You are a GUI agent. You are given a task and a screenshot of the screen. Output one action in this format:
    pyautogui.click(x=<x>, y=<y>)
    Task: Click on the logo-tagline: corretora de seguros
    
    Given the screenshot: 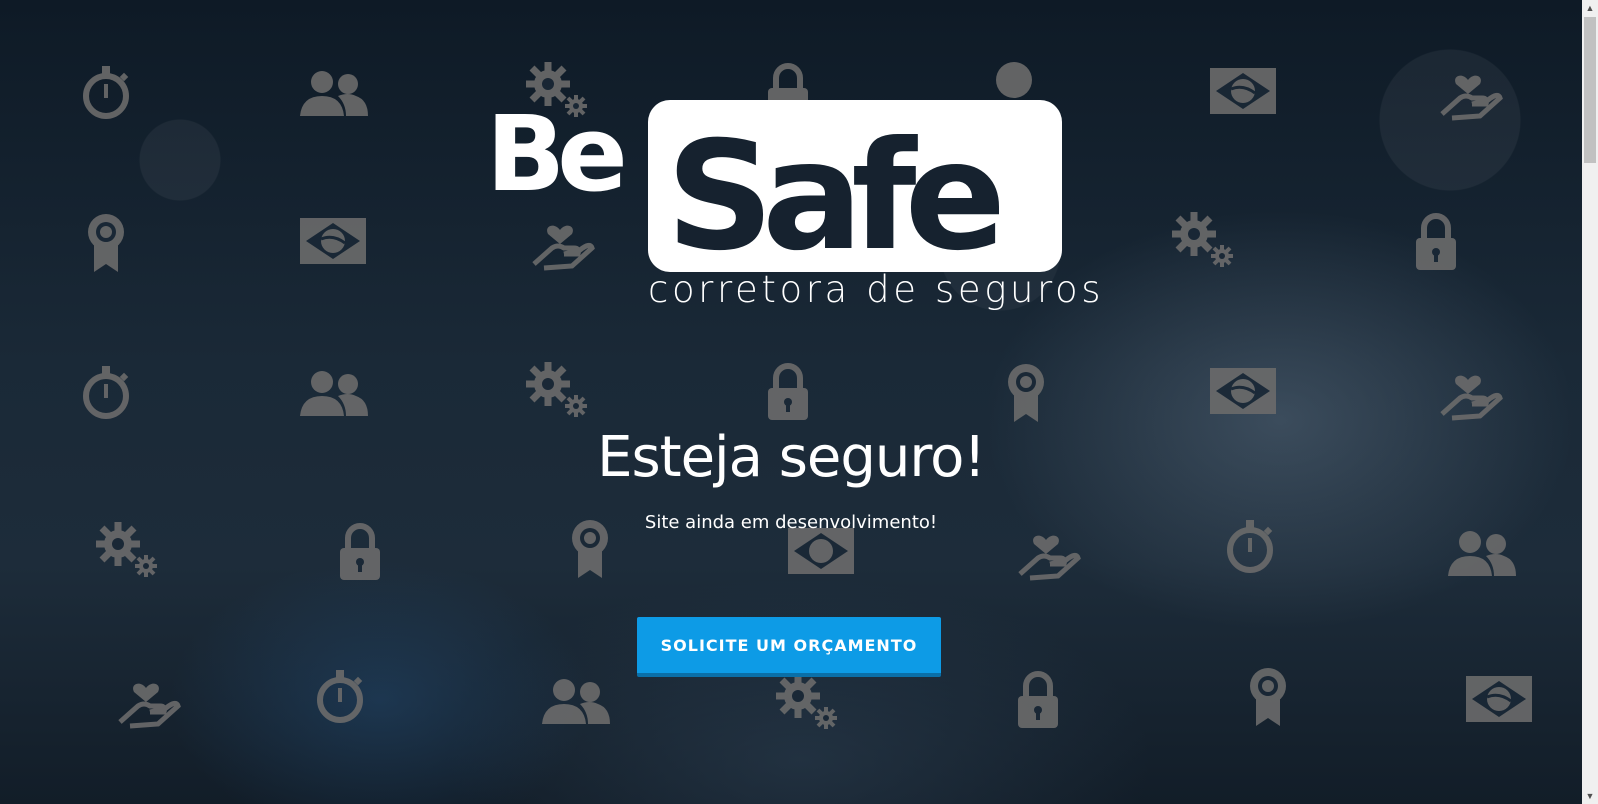 What is the action you would take?
    pyautogui.click(x=876, y=289)
    